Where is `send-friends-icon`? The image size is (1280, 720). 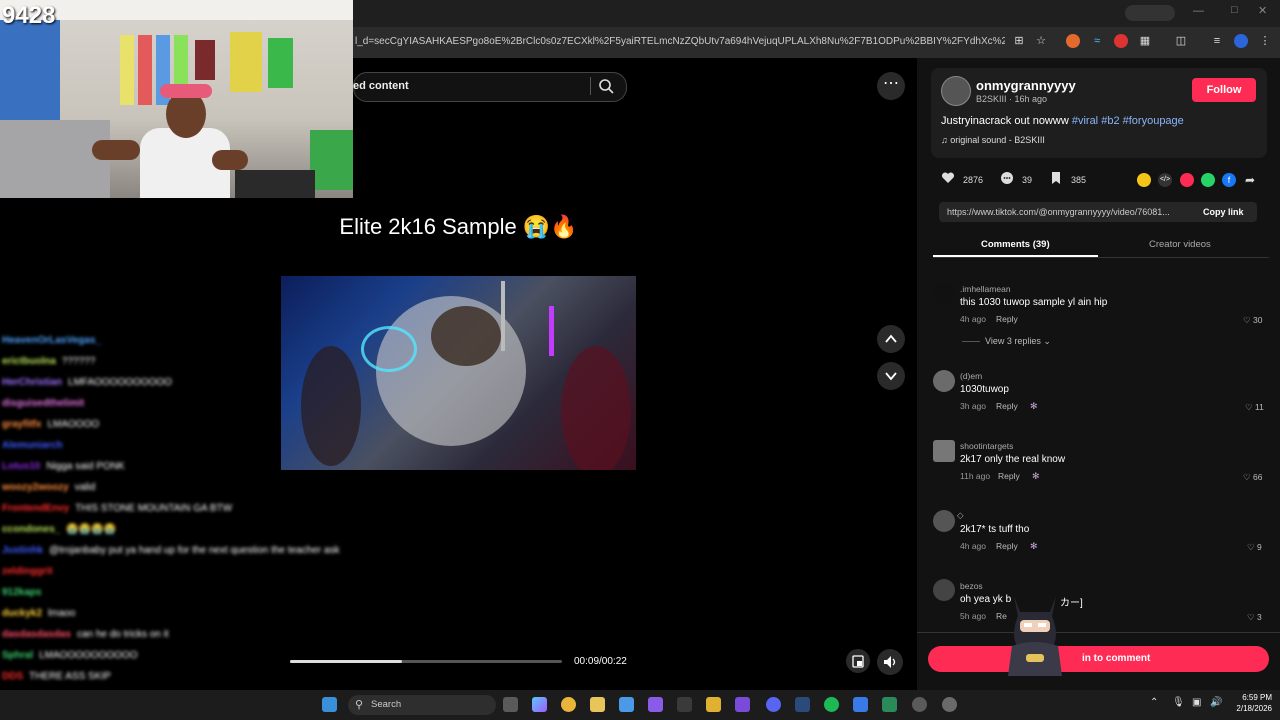 send-friends-icon is located at coordinates (1187, 180).